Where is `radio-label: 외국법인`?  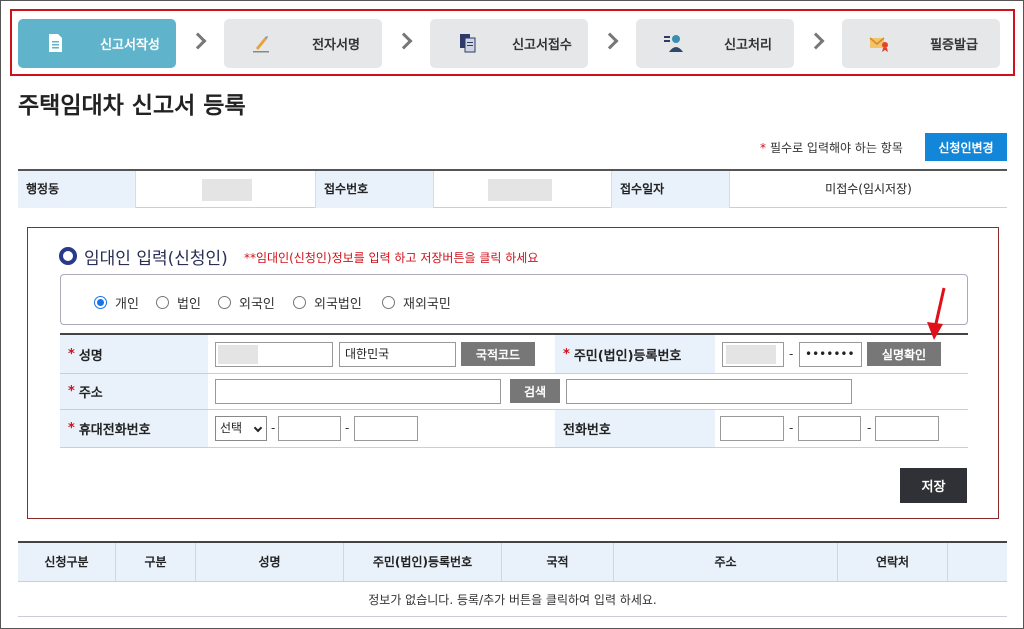 radio-label: 외국법인 is located at coordinates (338, 304).